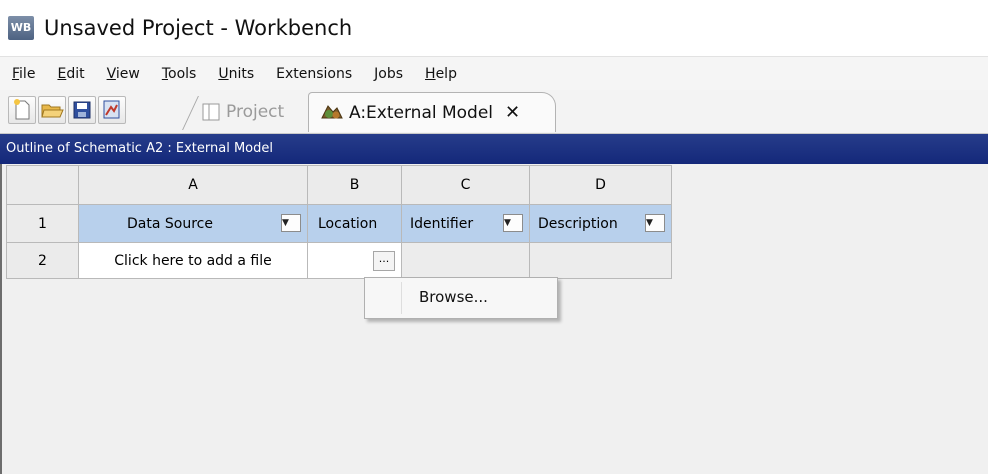  Describe the element at coordinates (70, 74) in the screenshot. I see `menu-edit: Edit` at that location.